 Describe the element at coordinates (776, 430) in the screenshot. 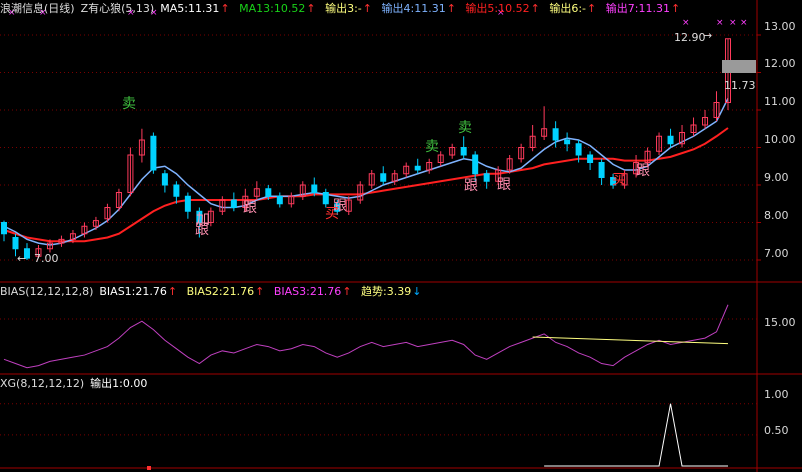

I see `xg-tick: 0.50` at that location.